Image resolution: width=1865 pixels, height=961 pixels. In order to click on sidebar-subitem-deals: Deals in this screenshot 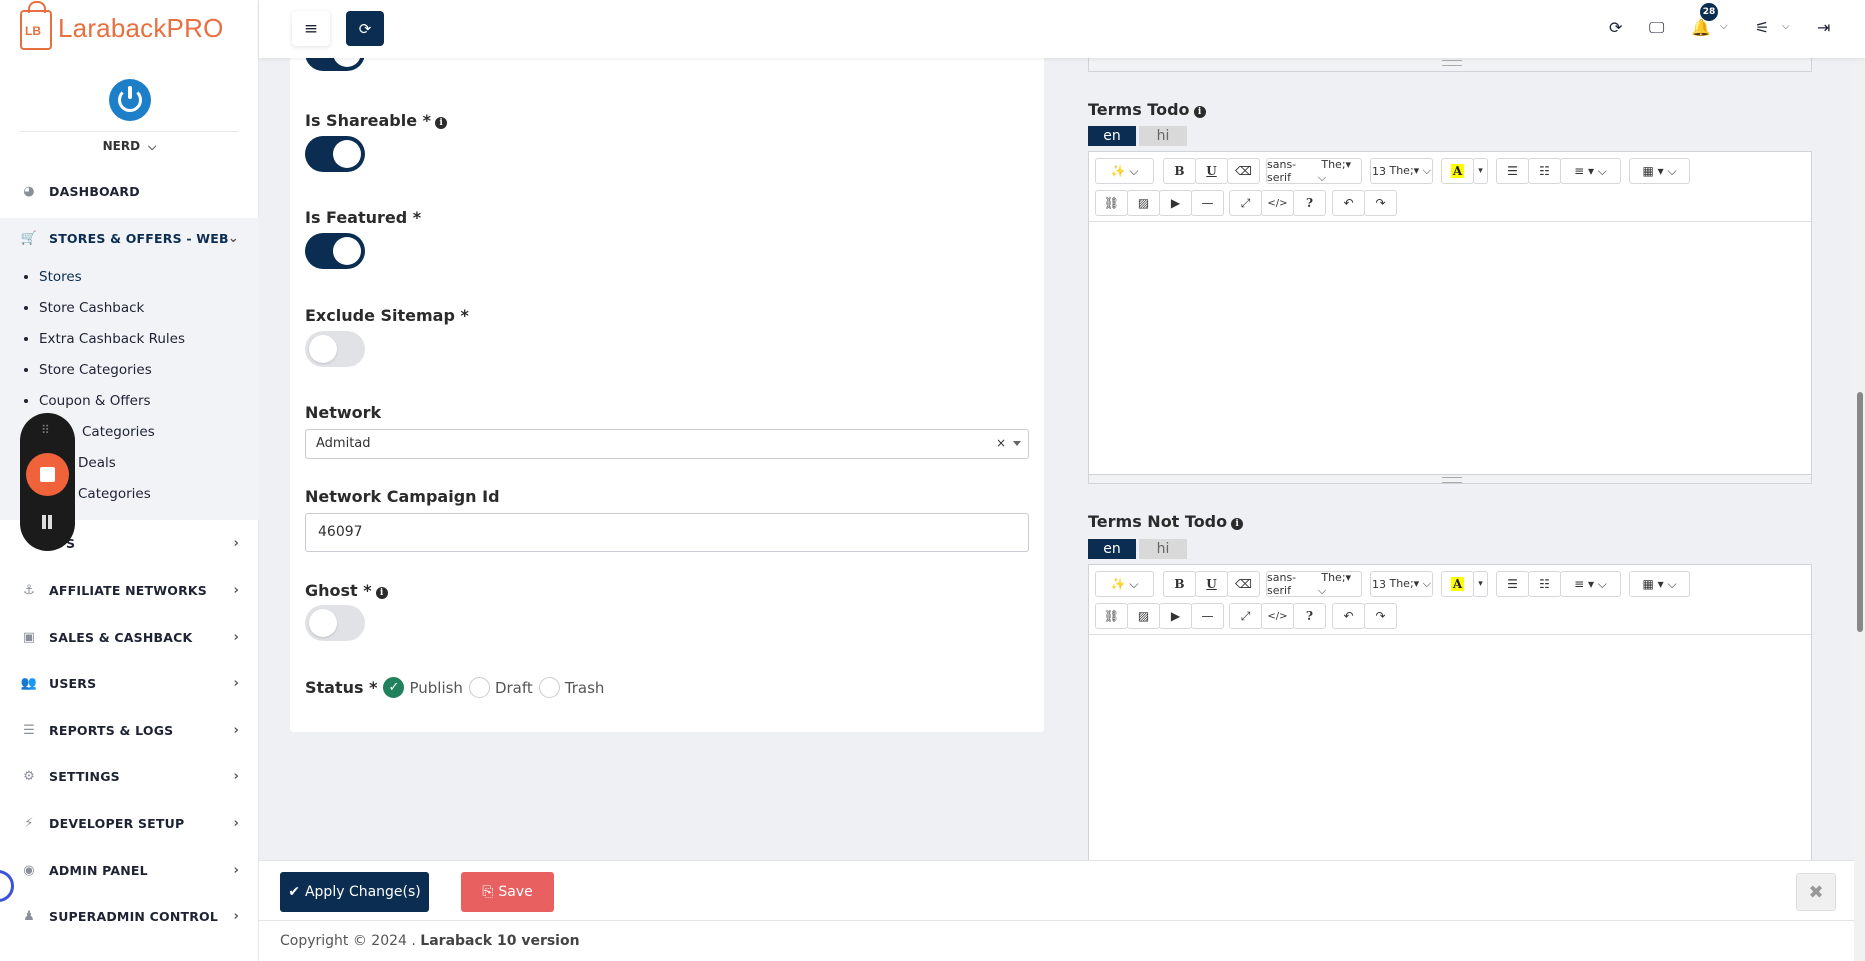, I will do `click(97, 463)`.